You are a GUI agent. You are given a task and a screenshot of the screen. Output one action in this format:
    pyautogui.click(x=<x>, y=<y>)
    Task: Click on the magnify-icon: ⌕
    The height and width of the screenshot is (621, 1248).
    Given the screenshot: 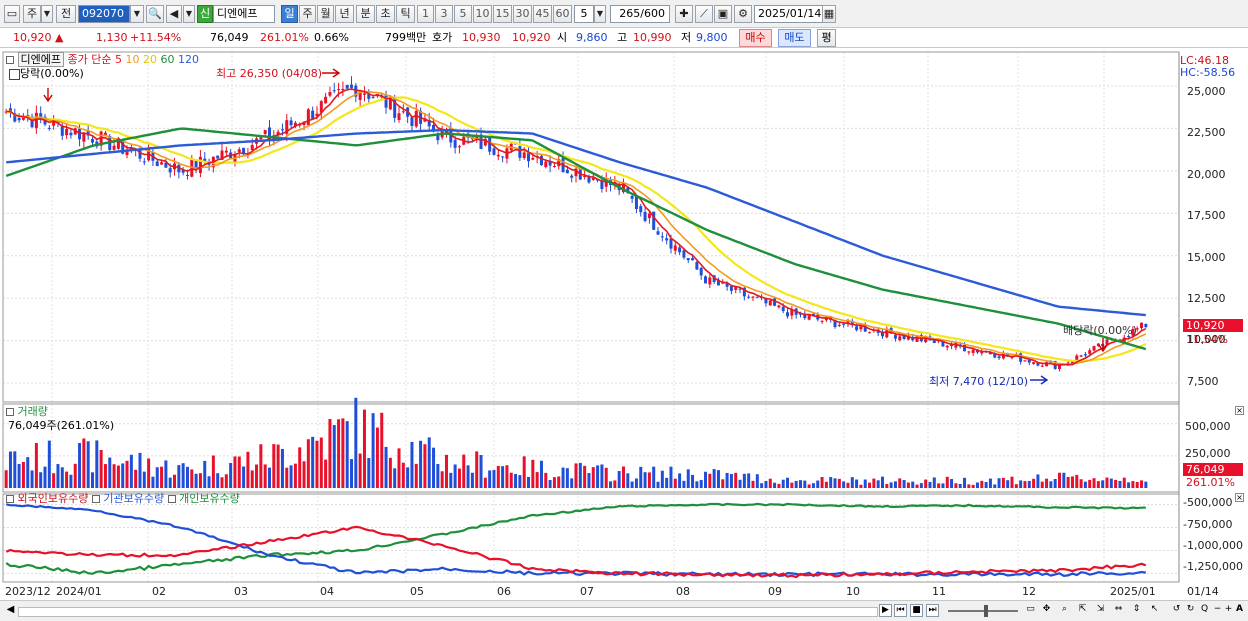 What is the action you would take?
    pyautogui.click(x=1064, y=610)
    